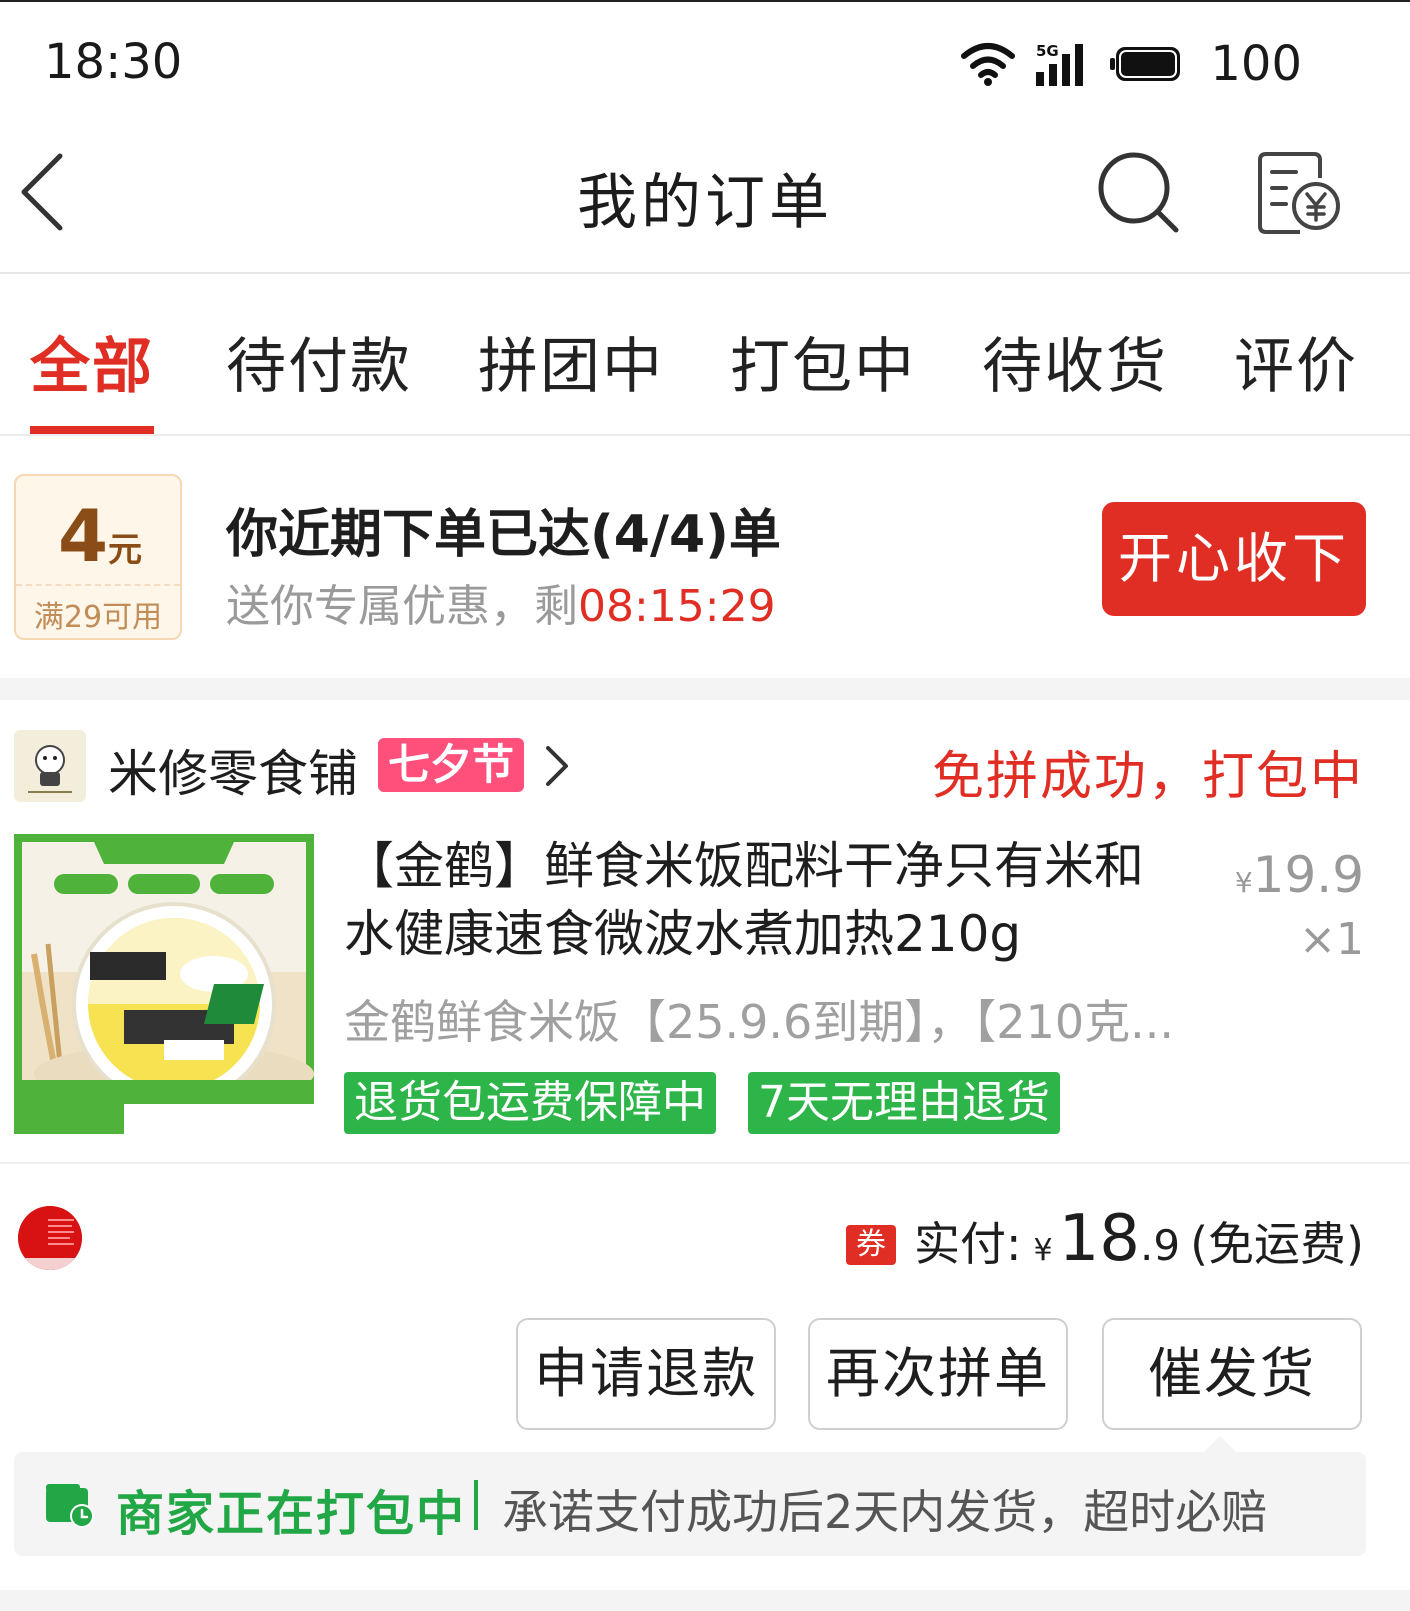  Describe the element at coordinates (92, 361) in the screenshot. I see `tab-all: 全部` at that location.